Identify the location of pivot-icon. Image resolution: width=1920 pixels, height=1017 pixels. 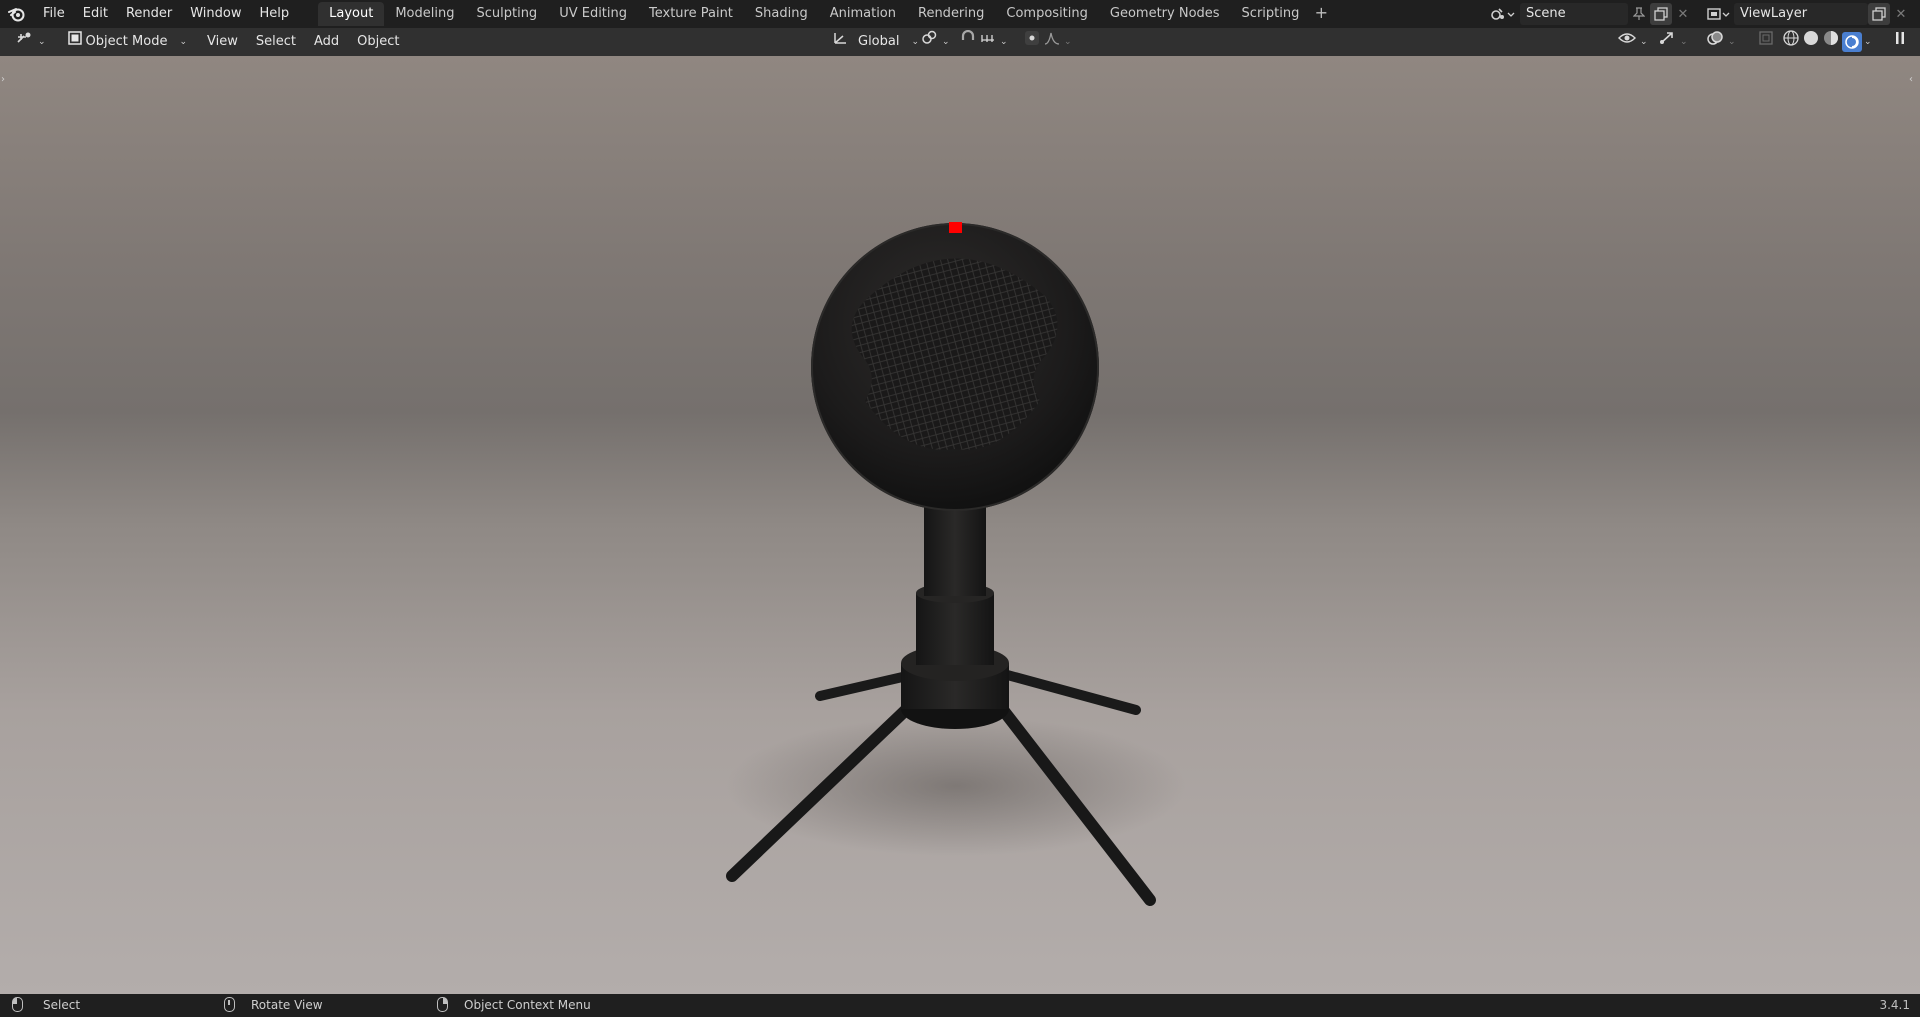
(929, 42).